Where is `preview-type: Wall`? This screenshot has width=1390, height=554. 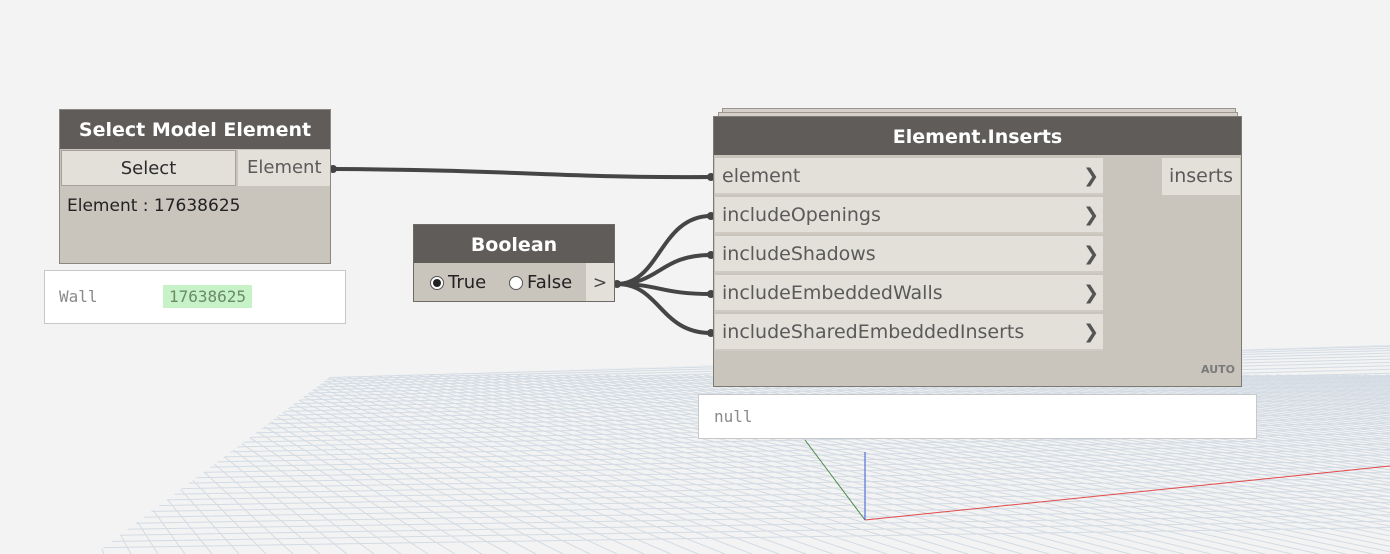 preview-type: Wall is located at coordinates (78, 296).